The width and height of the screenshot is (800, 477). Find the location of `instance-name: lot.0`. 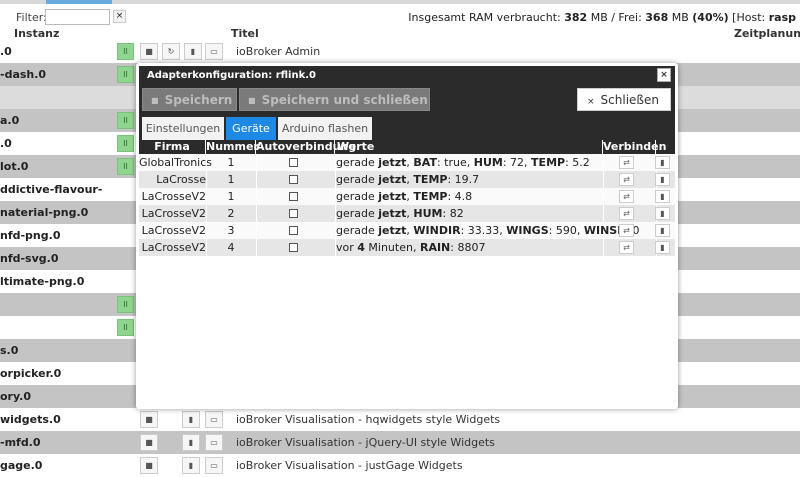

instance-name: lot.0 is located at coordinates (14, 166).